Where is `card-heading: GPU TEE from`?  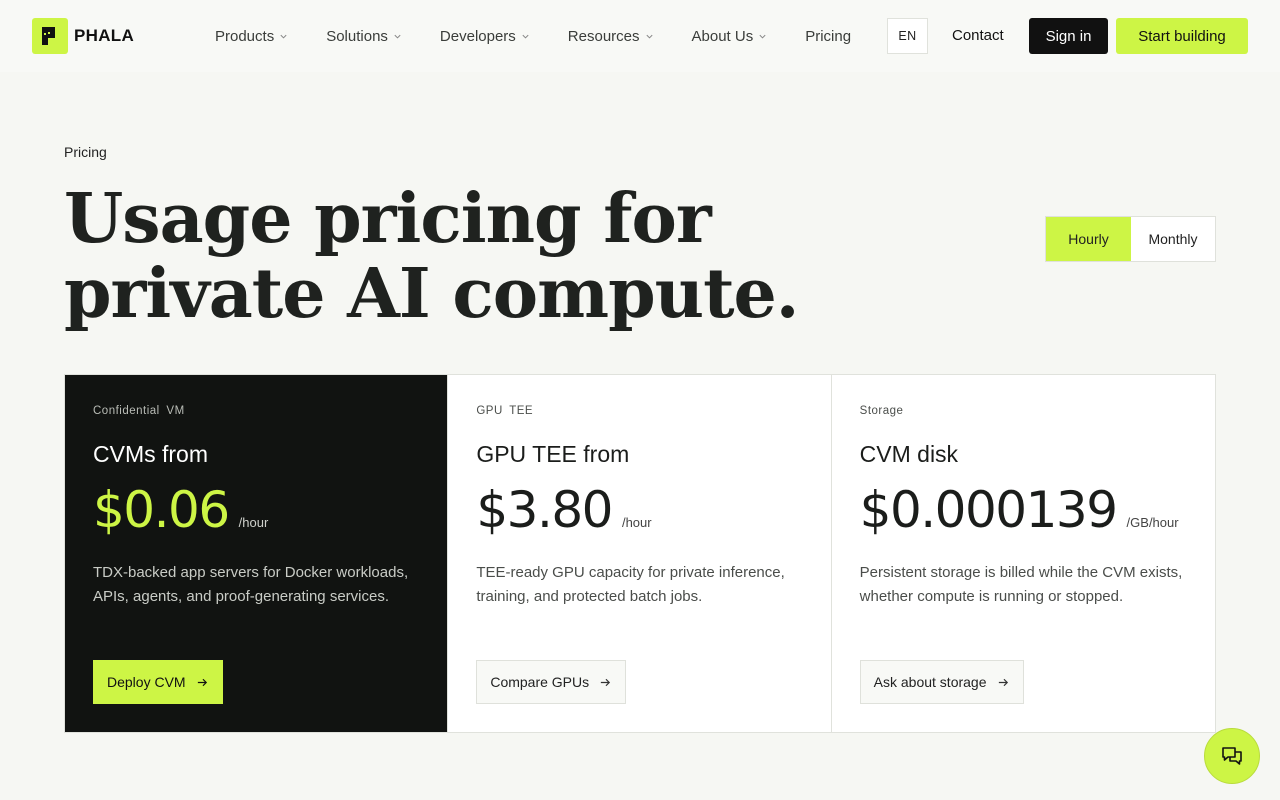
card-heading: GPU TEE from is located at coordinates (553, 454).